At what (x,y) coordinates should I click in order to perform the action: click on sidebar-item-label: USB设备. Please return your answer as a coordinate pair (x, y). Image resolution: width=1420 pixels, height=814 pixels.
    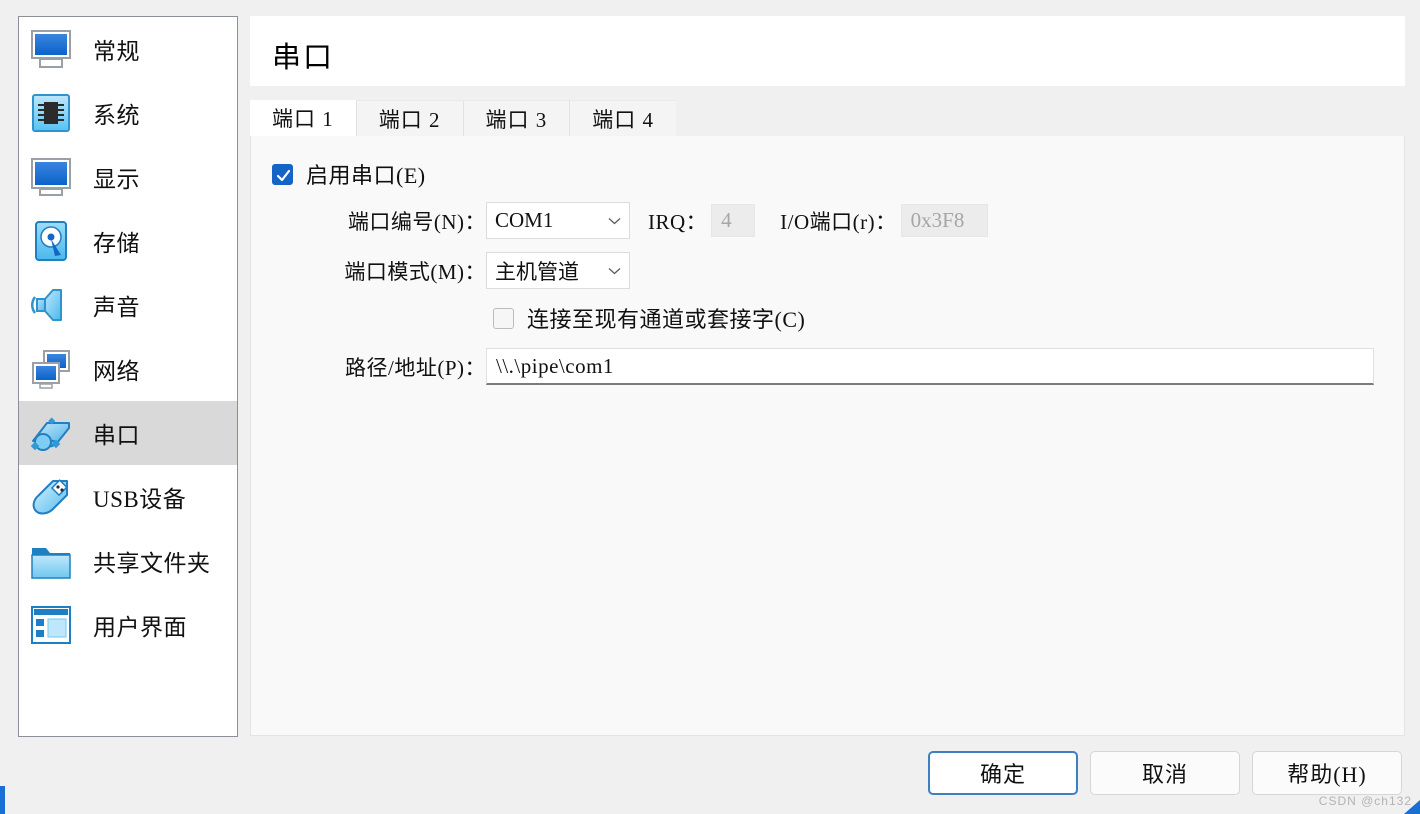
    Looking at the image, I should click on (140, 499).